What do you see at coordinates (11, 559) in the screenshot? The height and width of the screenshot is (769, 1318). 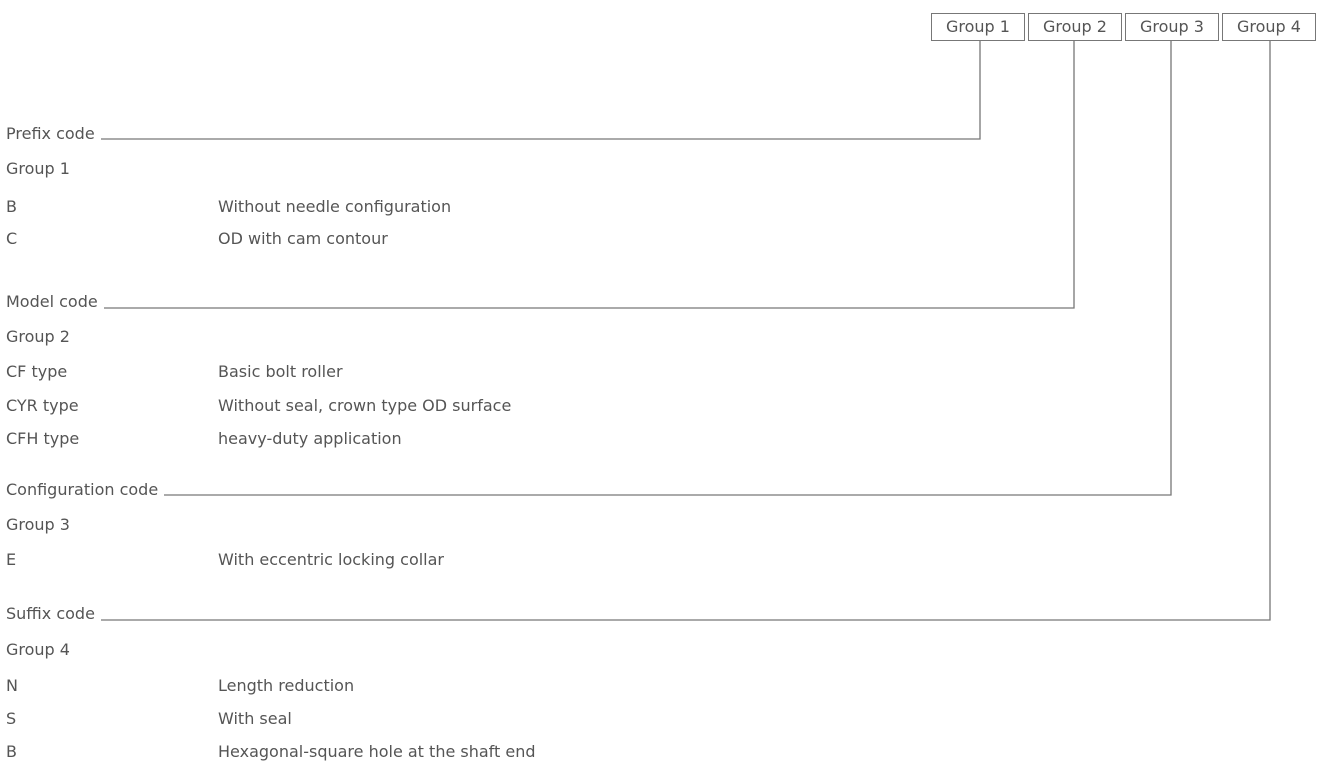 I see `item-code: E` at bounding box center [11, 559].